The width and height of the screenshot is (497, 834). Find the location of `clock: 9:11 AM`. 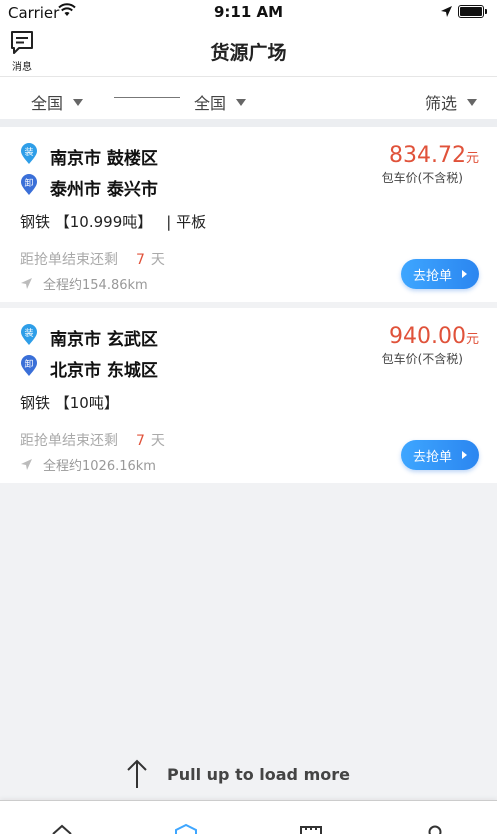

clock: 9:11 AM is located at coordinates (248, 12).